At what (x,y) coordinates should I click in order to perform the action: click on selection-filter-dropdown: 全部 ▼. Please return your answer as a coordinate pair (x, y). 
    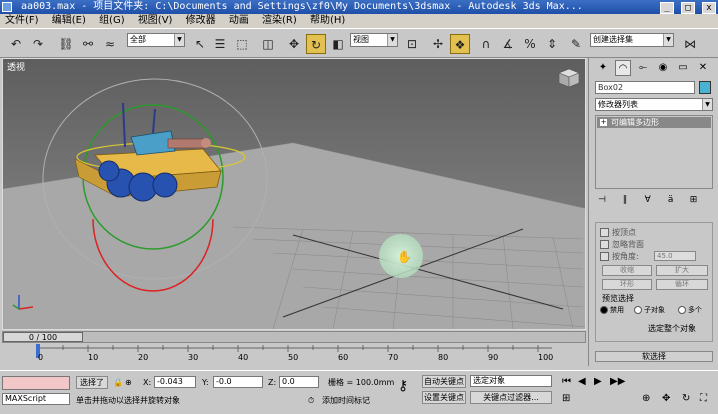
    Looking at the image, I should click on (156, 40).